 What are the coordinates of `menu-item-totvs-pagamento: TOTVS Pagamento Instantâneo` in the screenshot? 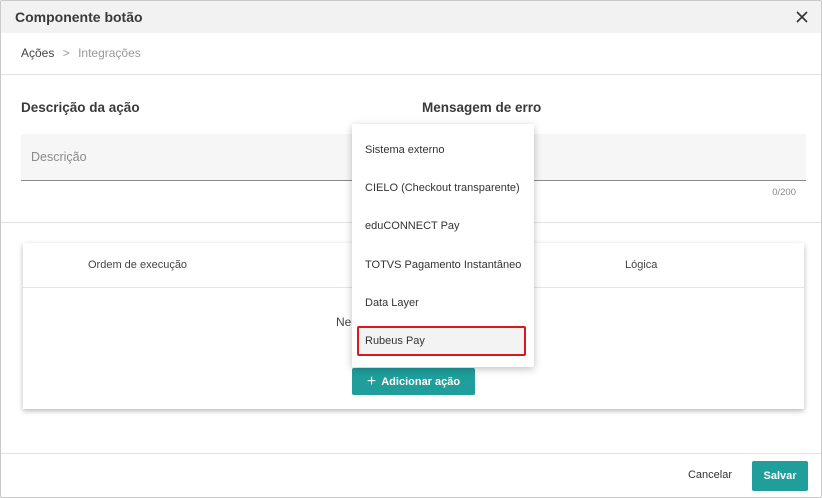 It's located at (443, 265).